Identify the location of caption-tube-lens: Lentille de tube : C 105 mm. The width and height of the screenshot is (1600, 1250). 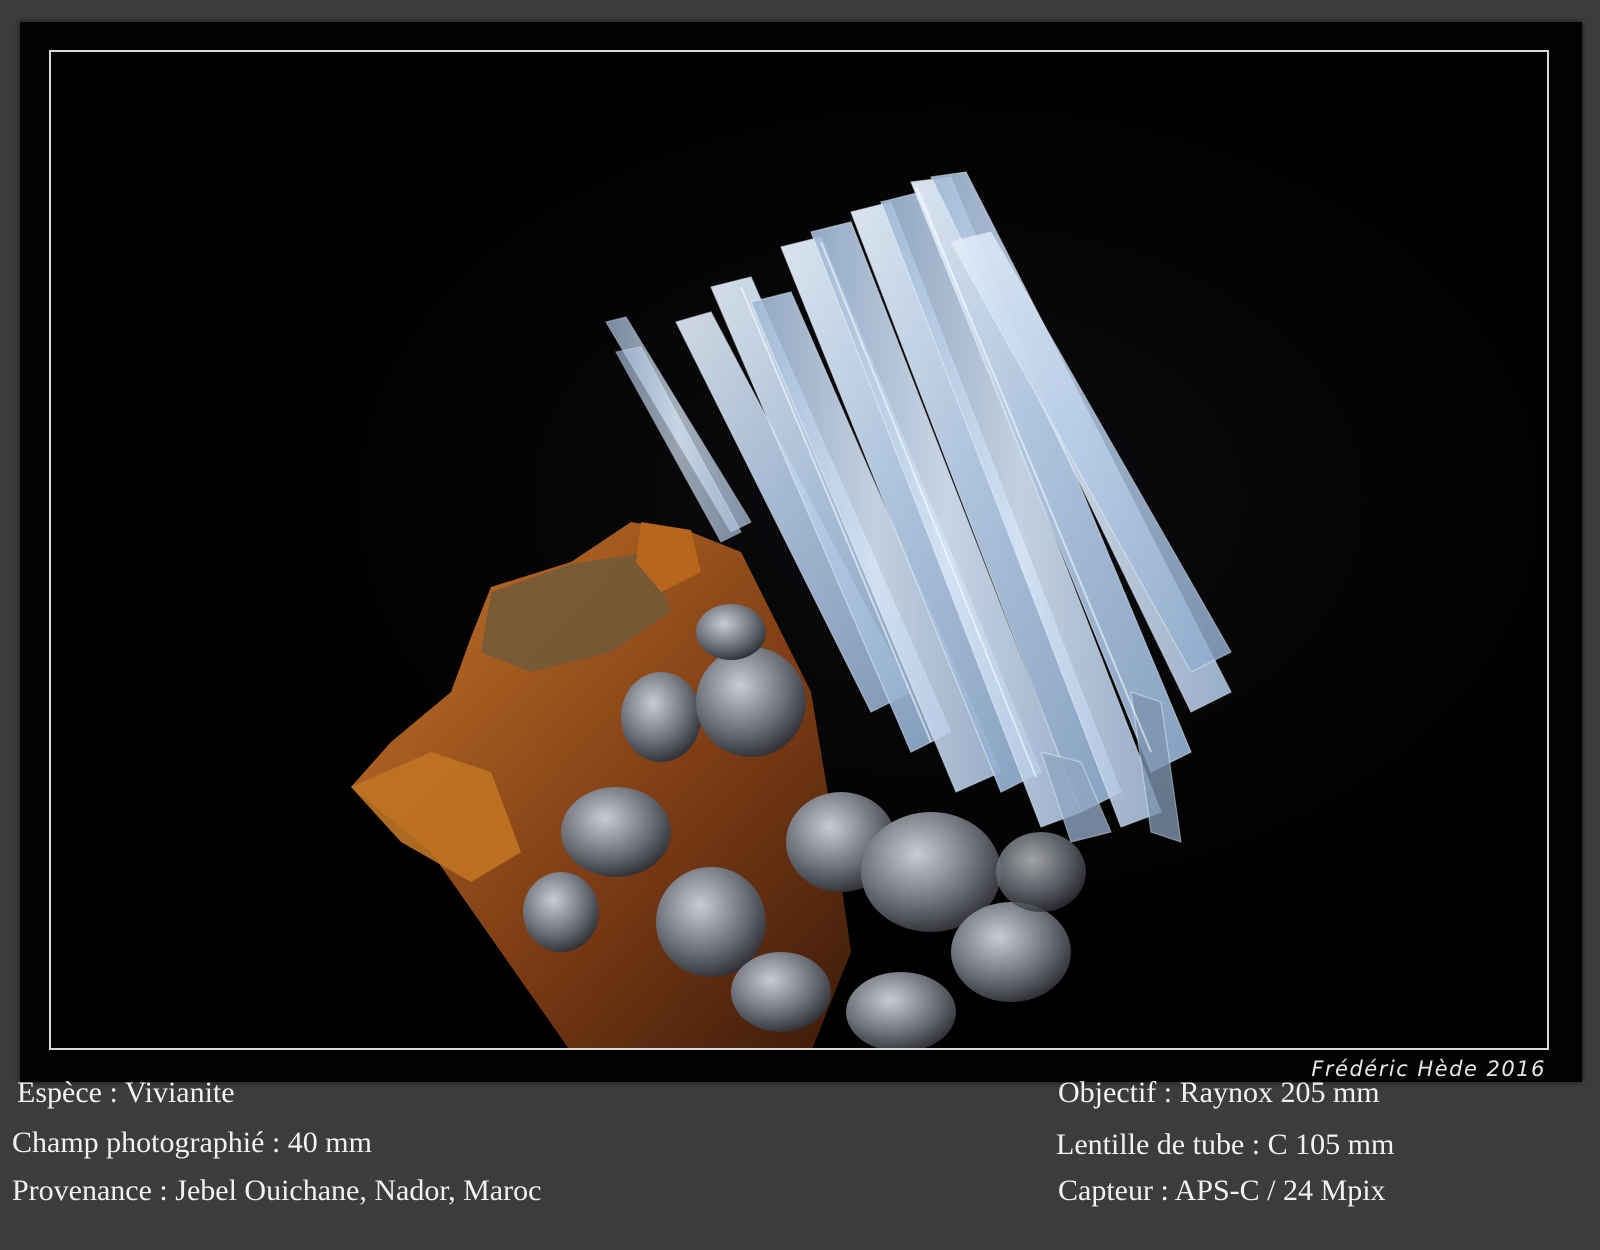
(1225, 1144).